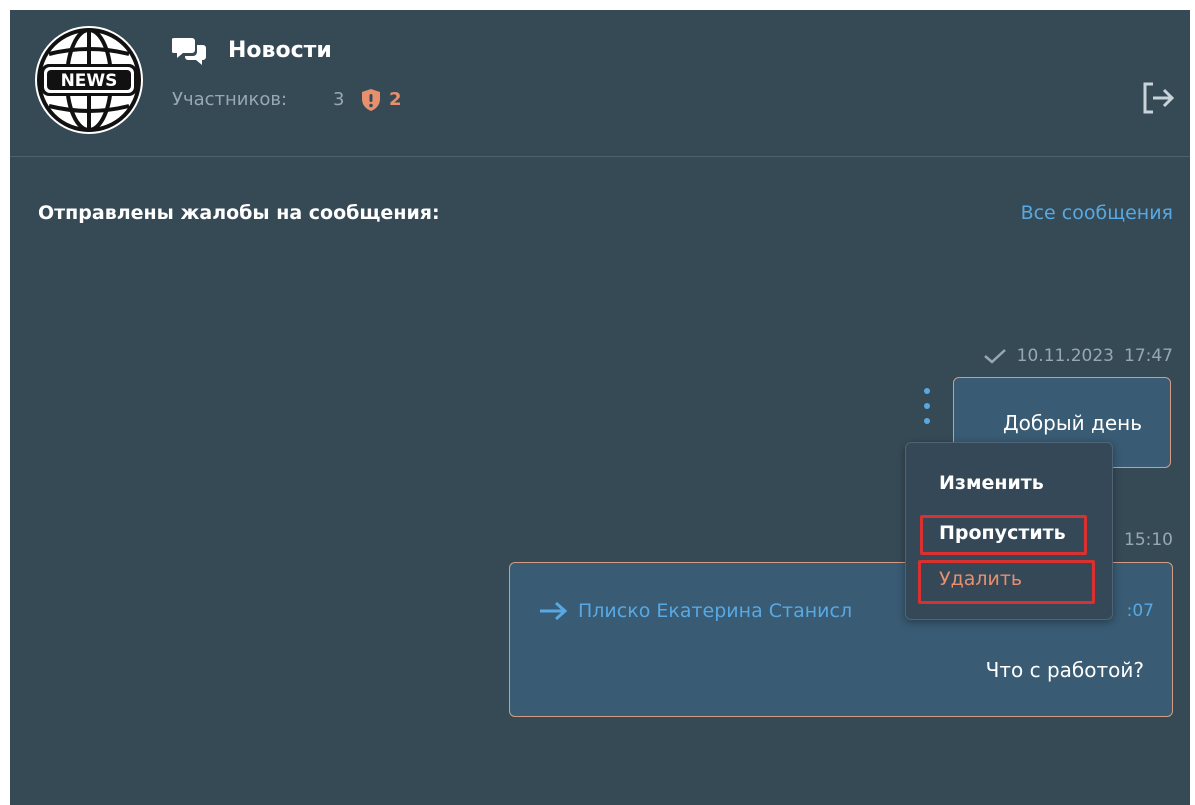 This screenshot has width=1195, height=805. I want to click on members-label: Участников:, so click(230, 99).